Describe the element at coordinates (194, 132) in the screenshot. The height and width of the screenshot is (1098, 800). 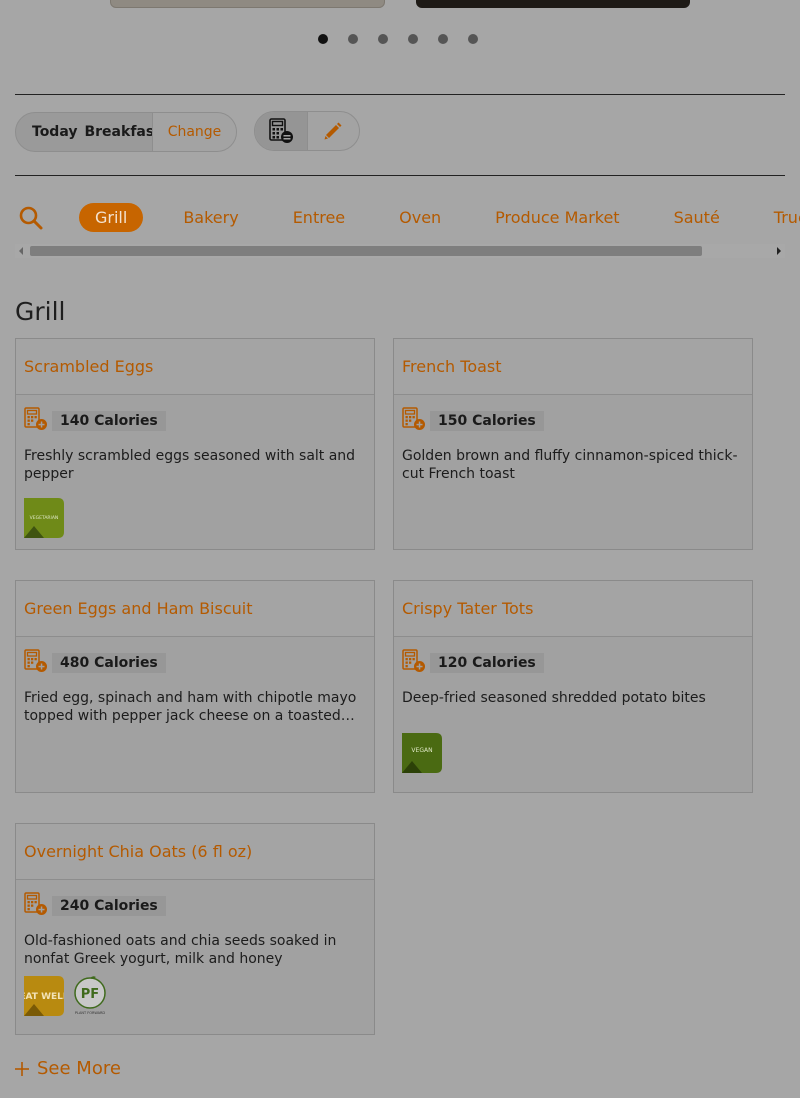
I see `change-meal-button: Change` at that location.